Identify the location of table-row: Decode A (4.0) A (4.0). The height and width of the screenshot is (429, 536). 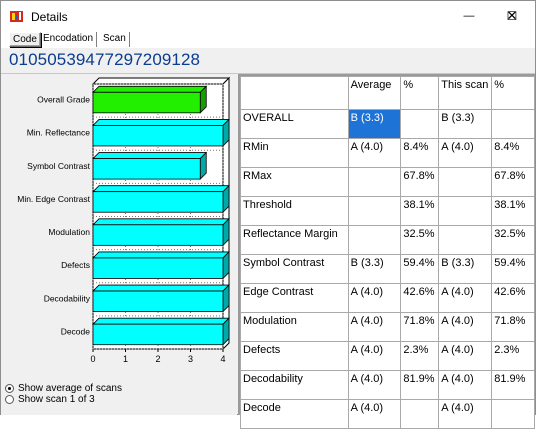
(387, 414).